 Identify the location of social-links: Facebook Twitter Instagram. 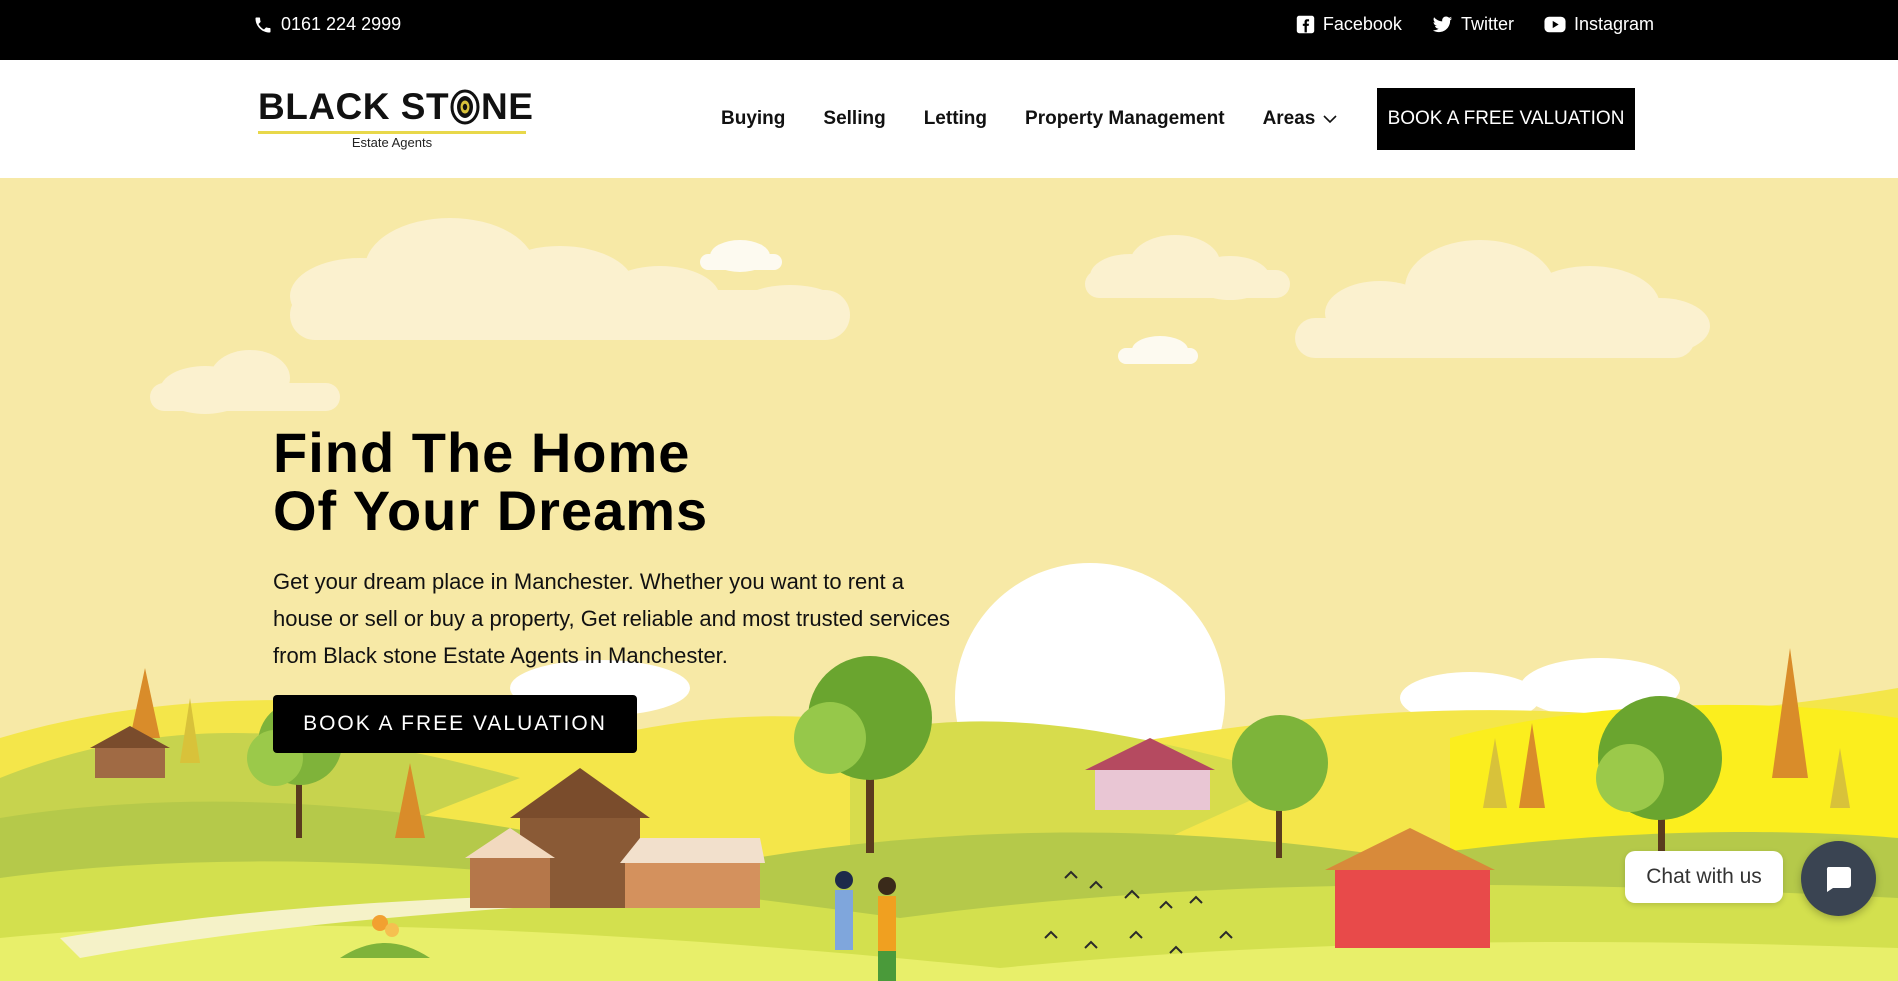
(1475, 24).